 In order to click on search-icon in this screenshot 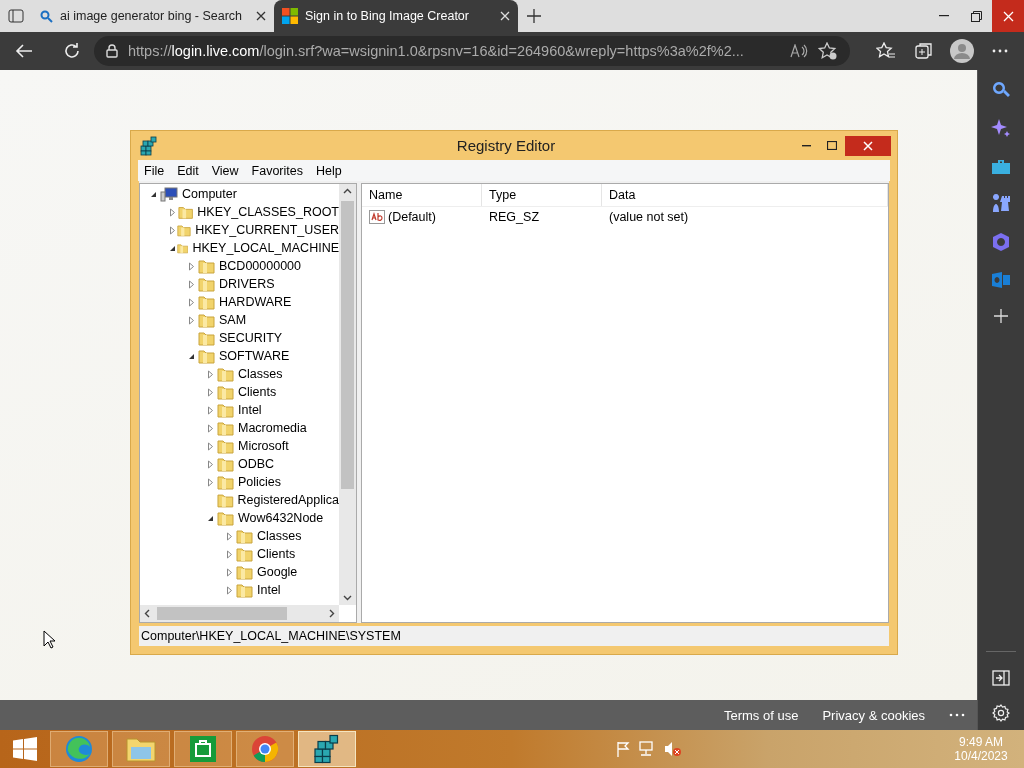, I will do `click(1001, 90)`.